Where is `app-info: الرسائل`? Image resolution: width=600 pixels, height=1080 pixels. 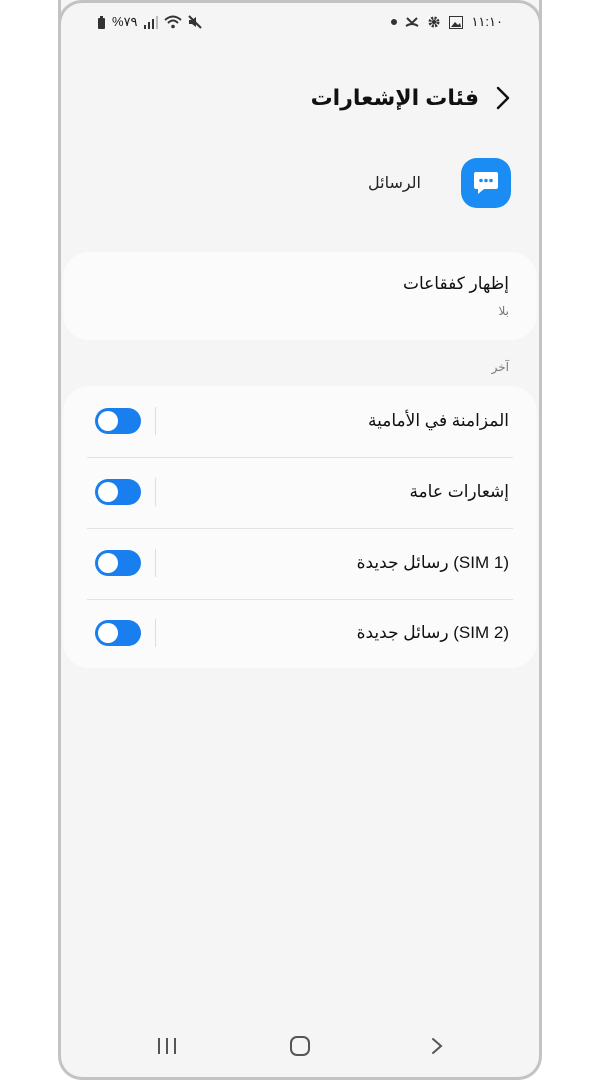
app-info: الرسائل is located at coordinates (439, 183).